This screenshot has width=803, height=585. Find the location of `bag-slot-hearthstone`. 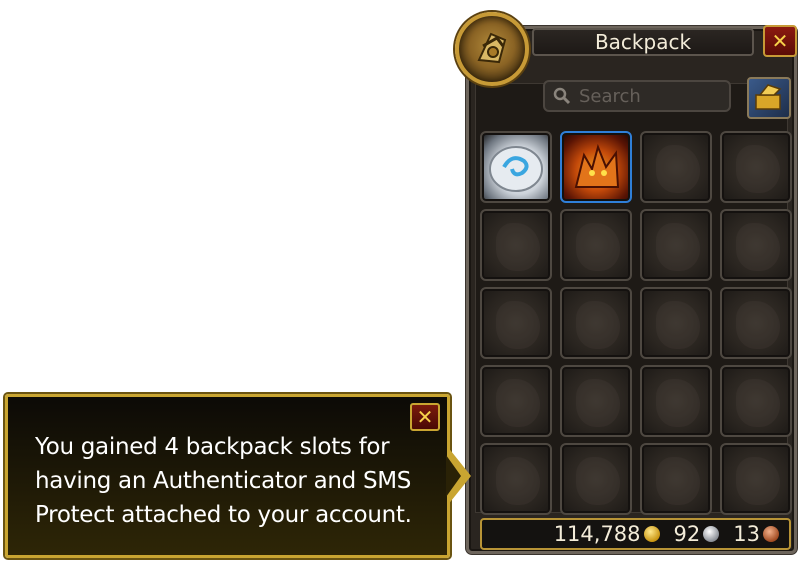

bag-slot-hearthstone is located at coordinates (516, 167).